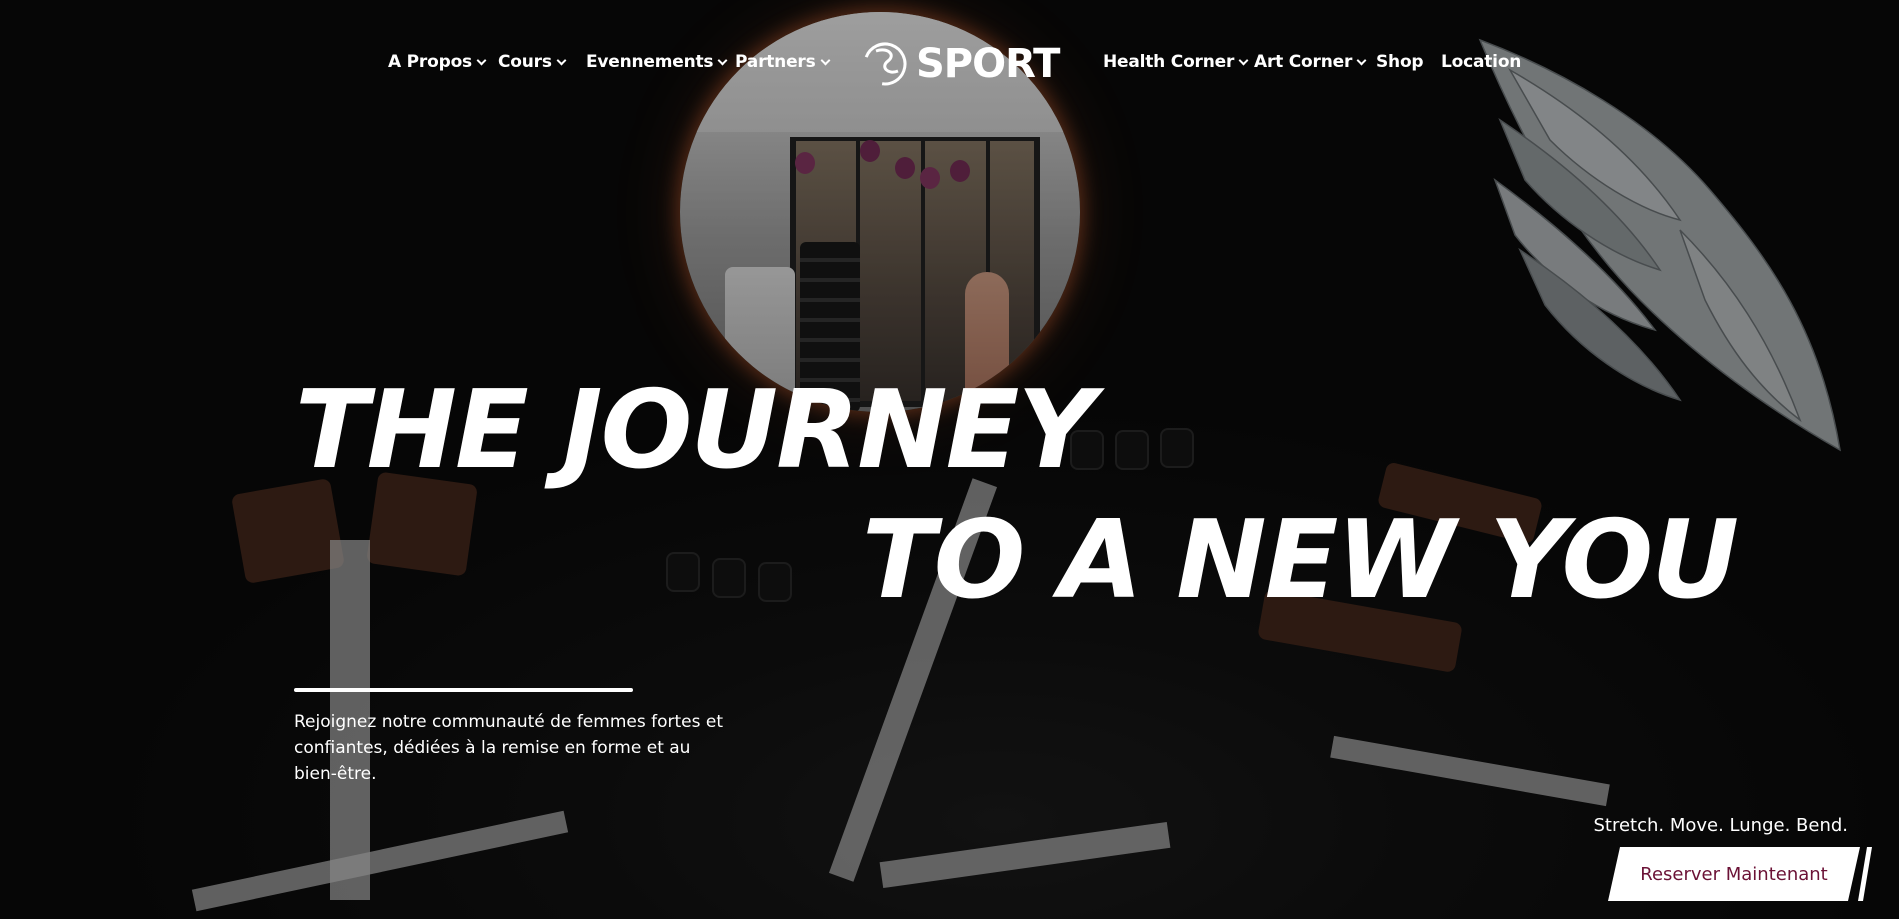 This screenshot has height=919, width=1899. I want to click on nav-item-label: Cours, so click(525, 62).